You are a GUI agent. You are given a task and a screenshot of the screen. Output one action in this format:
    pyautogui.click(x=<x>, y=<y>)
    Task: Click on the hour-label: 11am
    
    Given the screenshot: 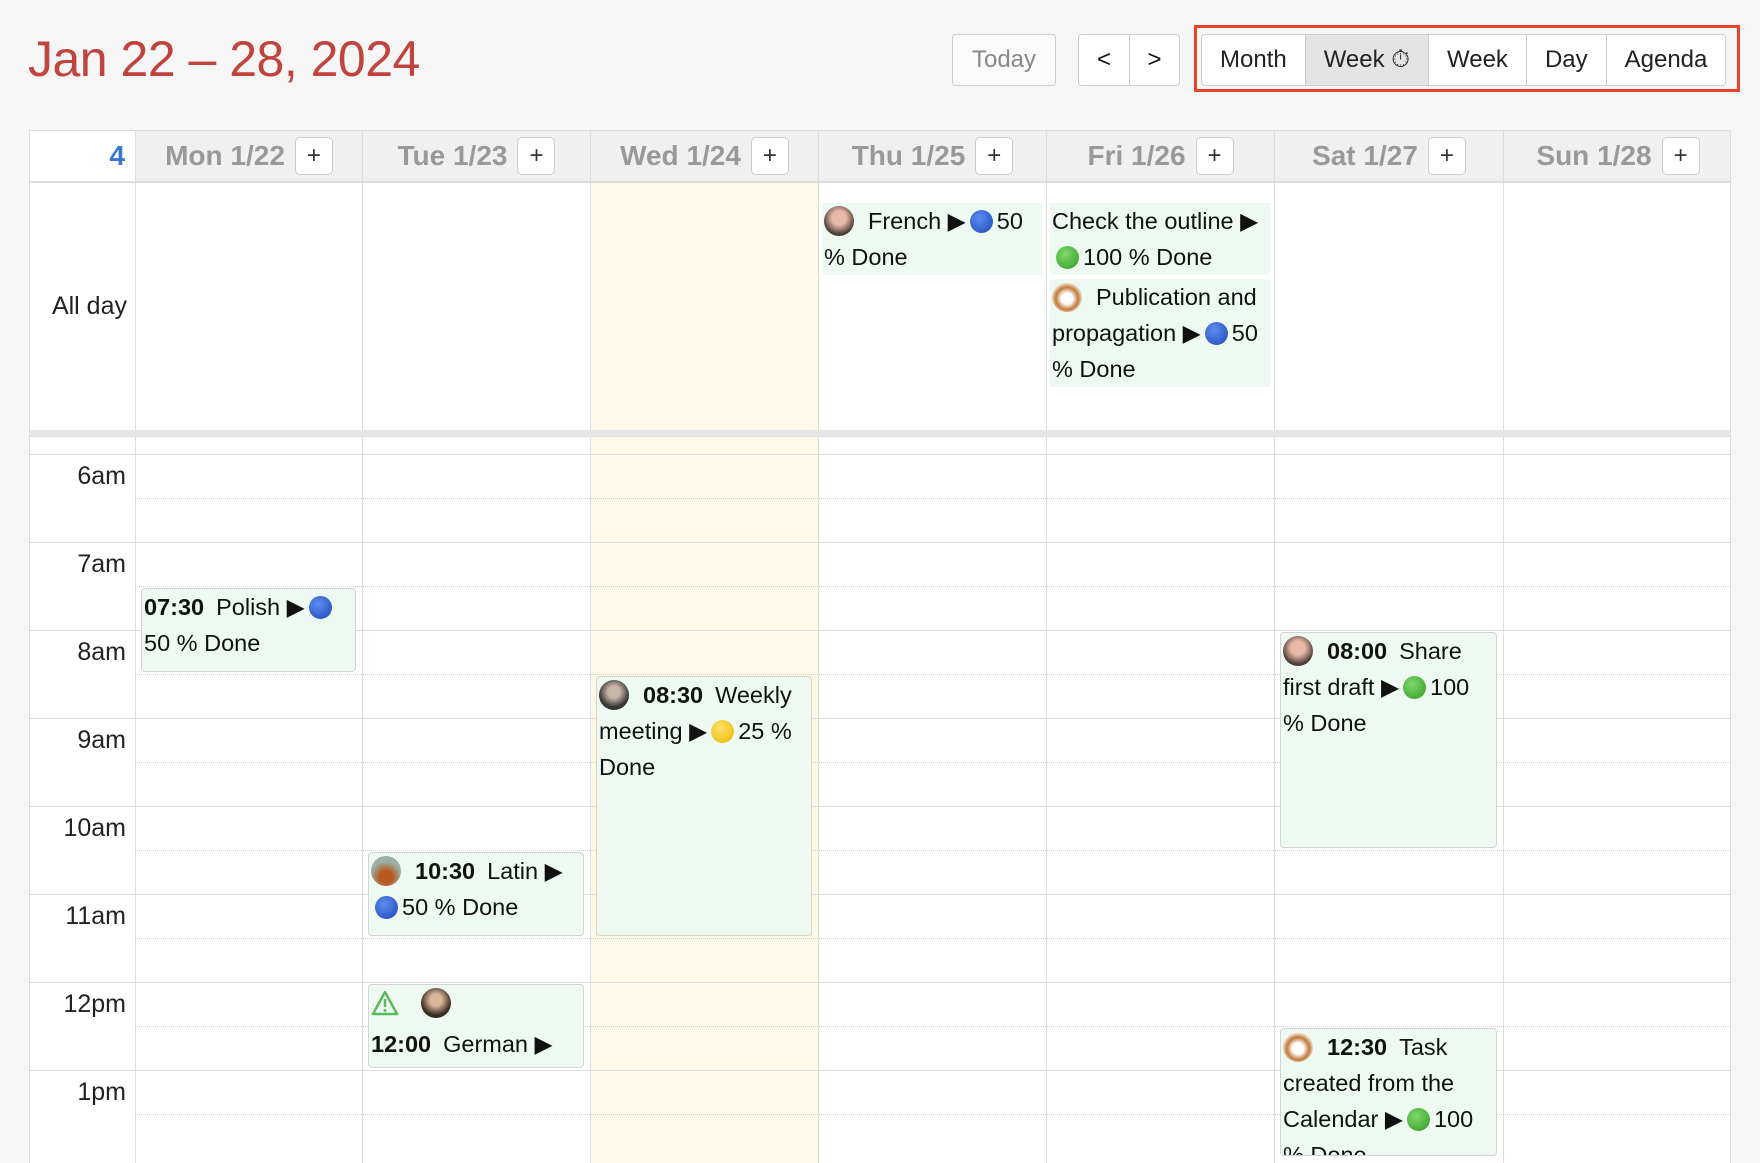 What is the action you would take?
    pyautogui.click(x=95, y=916)
    